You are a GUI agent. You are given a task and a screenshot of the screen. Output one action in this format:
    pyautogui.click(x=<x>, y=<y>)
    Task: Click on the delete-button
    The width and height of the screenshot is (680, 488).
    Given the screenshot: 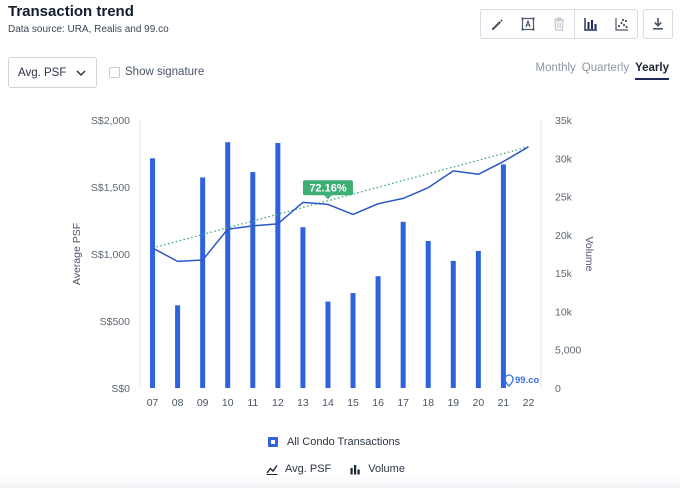 What is the action you would take?
    pyautogui.click(x=558, y=24)
    